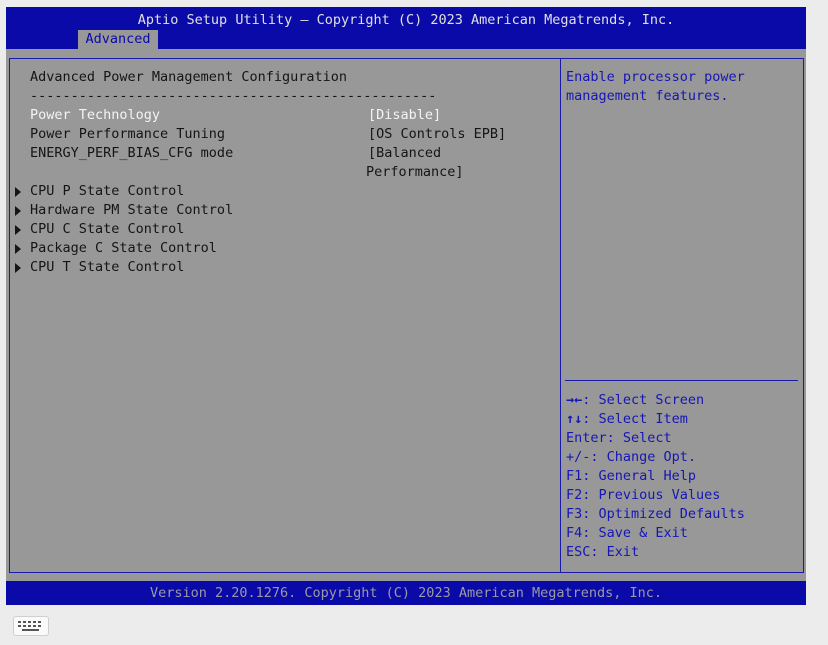 This screenshot has height=645, width=828. I want to click on key-name: F1, so click(574, 476).